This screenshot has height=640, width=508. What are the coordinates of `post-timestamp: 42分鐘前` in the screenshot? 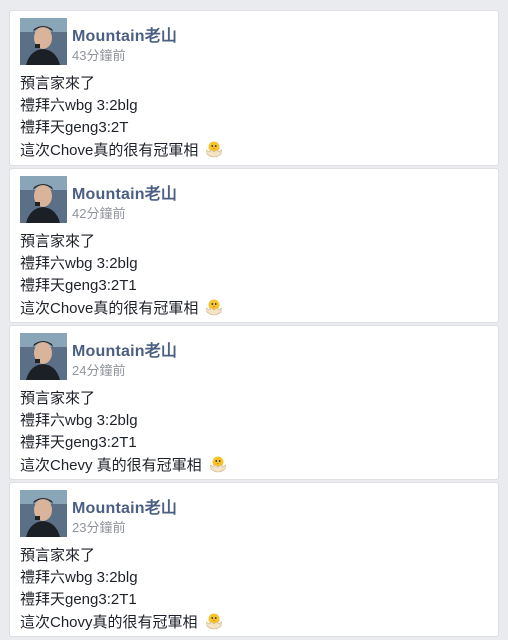 It's located at (98, 212).